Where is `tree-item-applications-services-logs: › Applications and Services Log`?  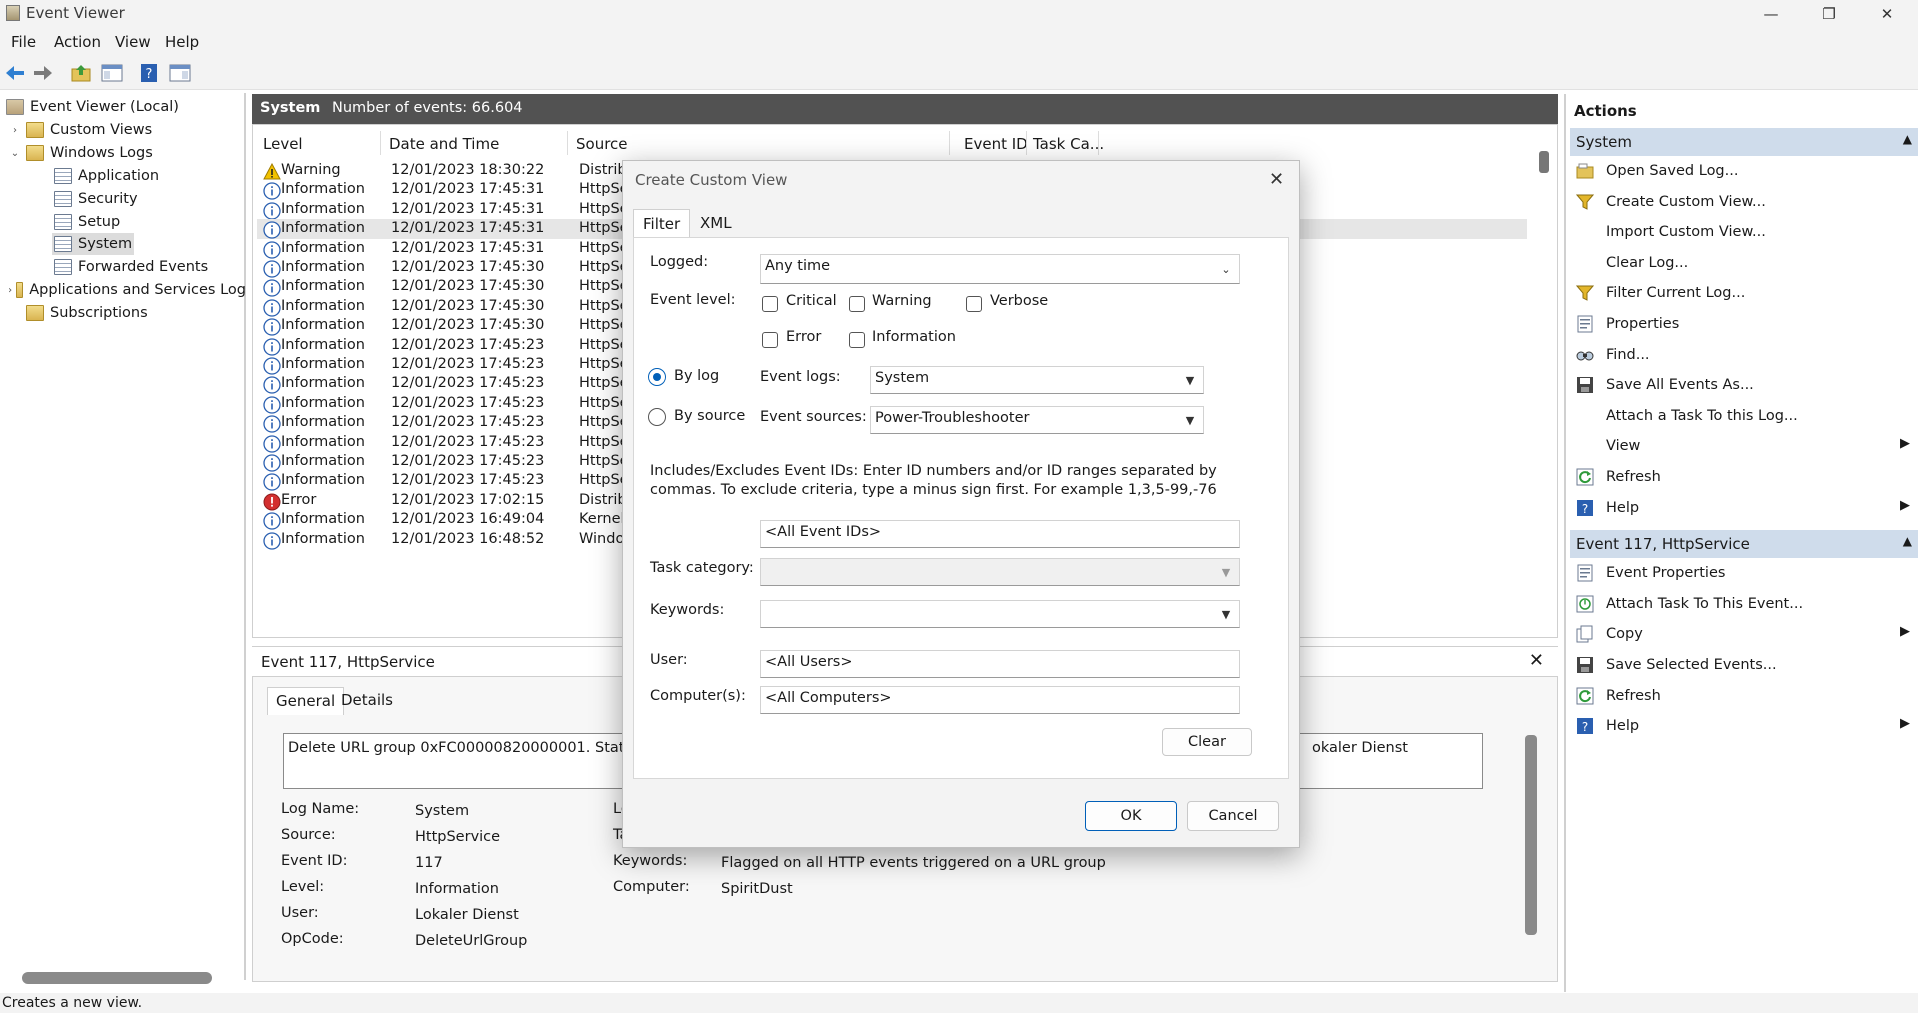 tree-item-applications-services-logs: › Applications and Services Log is located at coordinates (127, 290).